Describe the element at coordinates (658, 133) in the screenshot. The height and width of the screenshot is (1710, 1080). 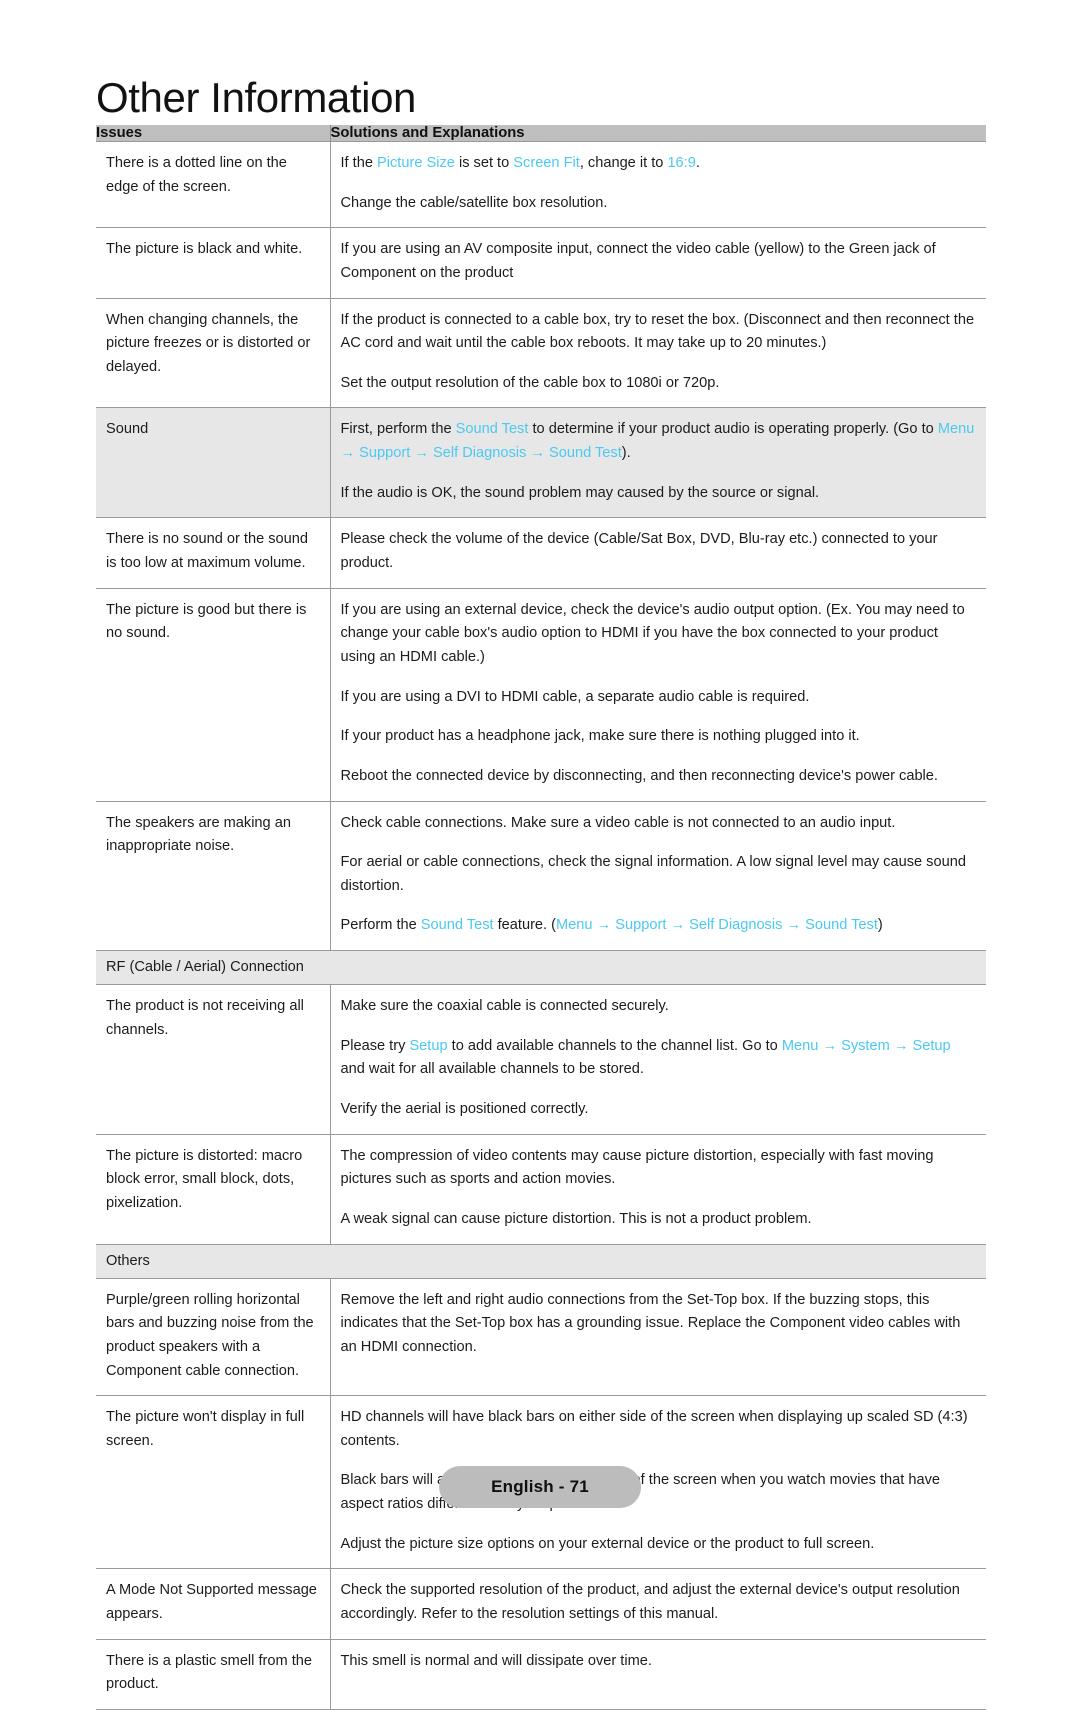
I see `column-header-solutions: Solutions and Explanations` at that location.